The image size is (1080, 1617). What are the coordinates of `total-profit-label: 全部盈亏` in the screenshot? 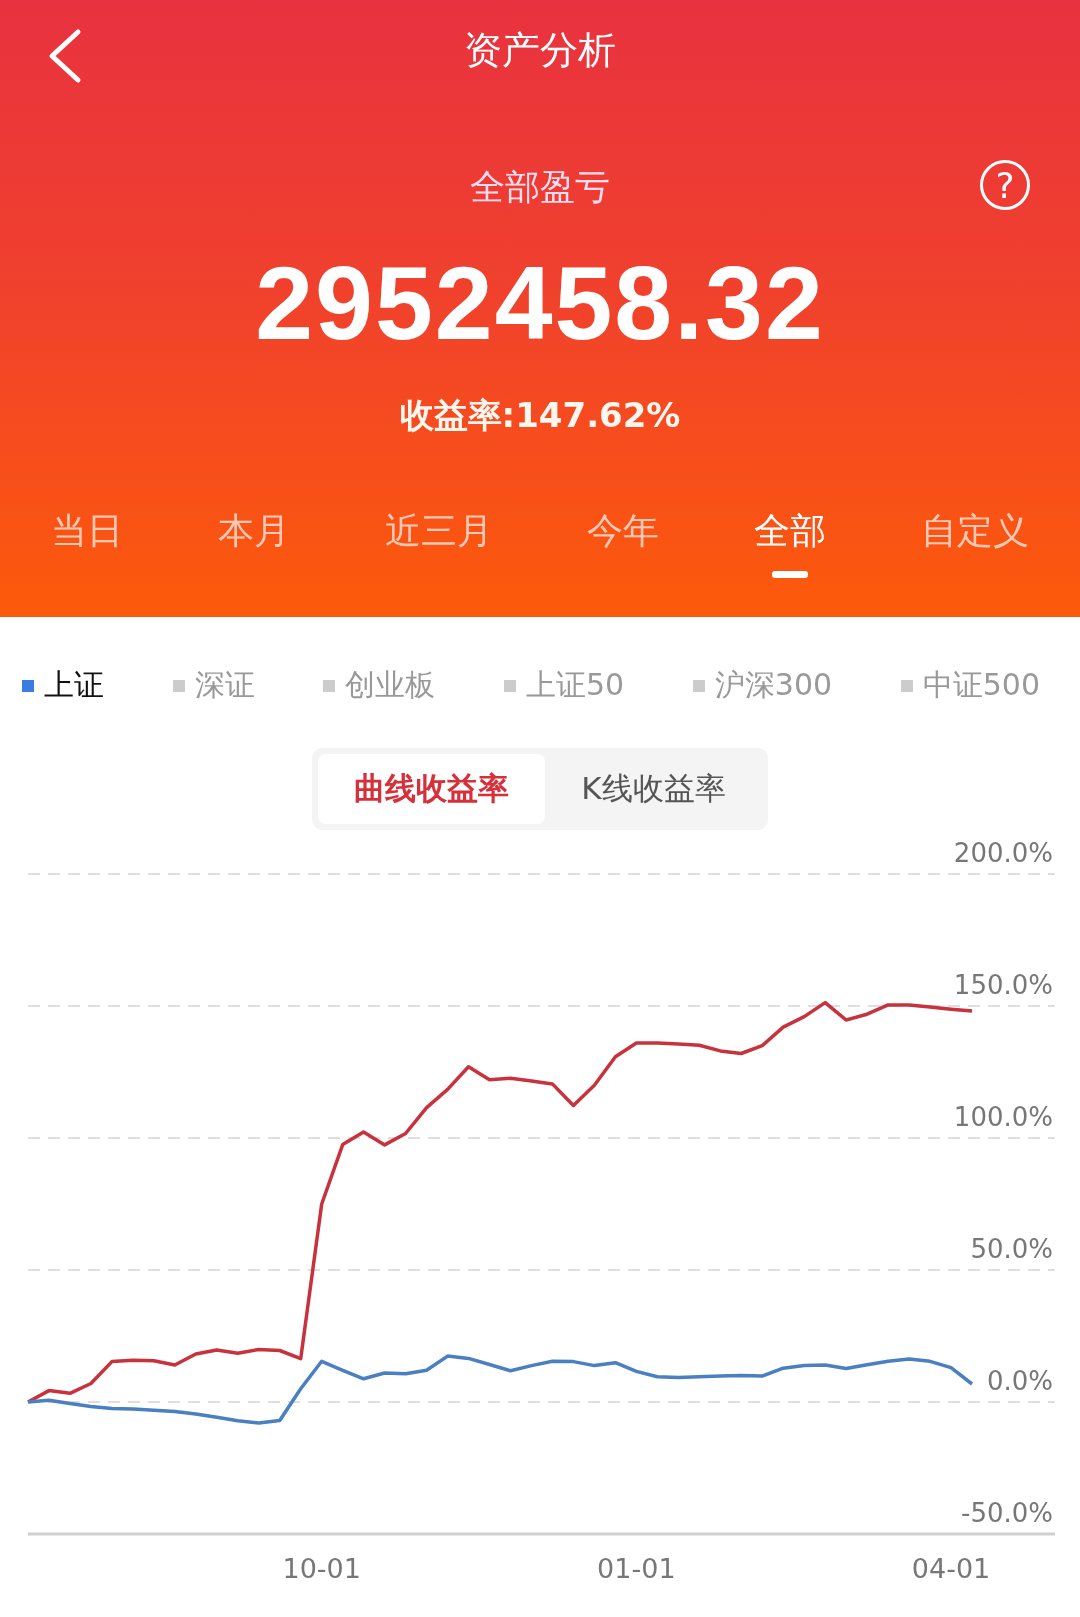 It's located at (540, 187).